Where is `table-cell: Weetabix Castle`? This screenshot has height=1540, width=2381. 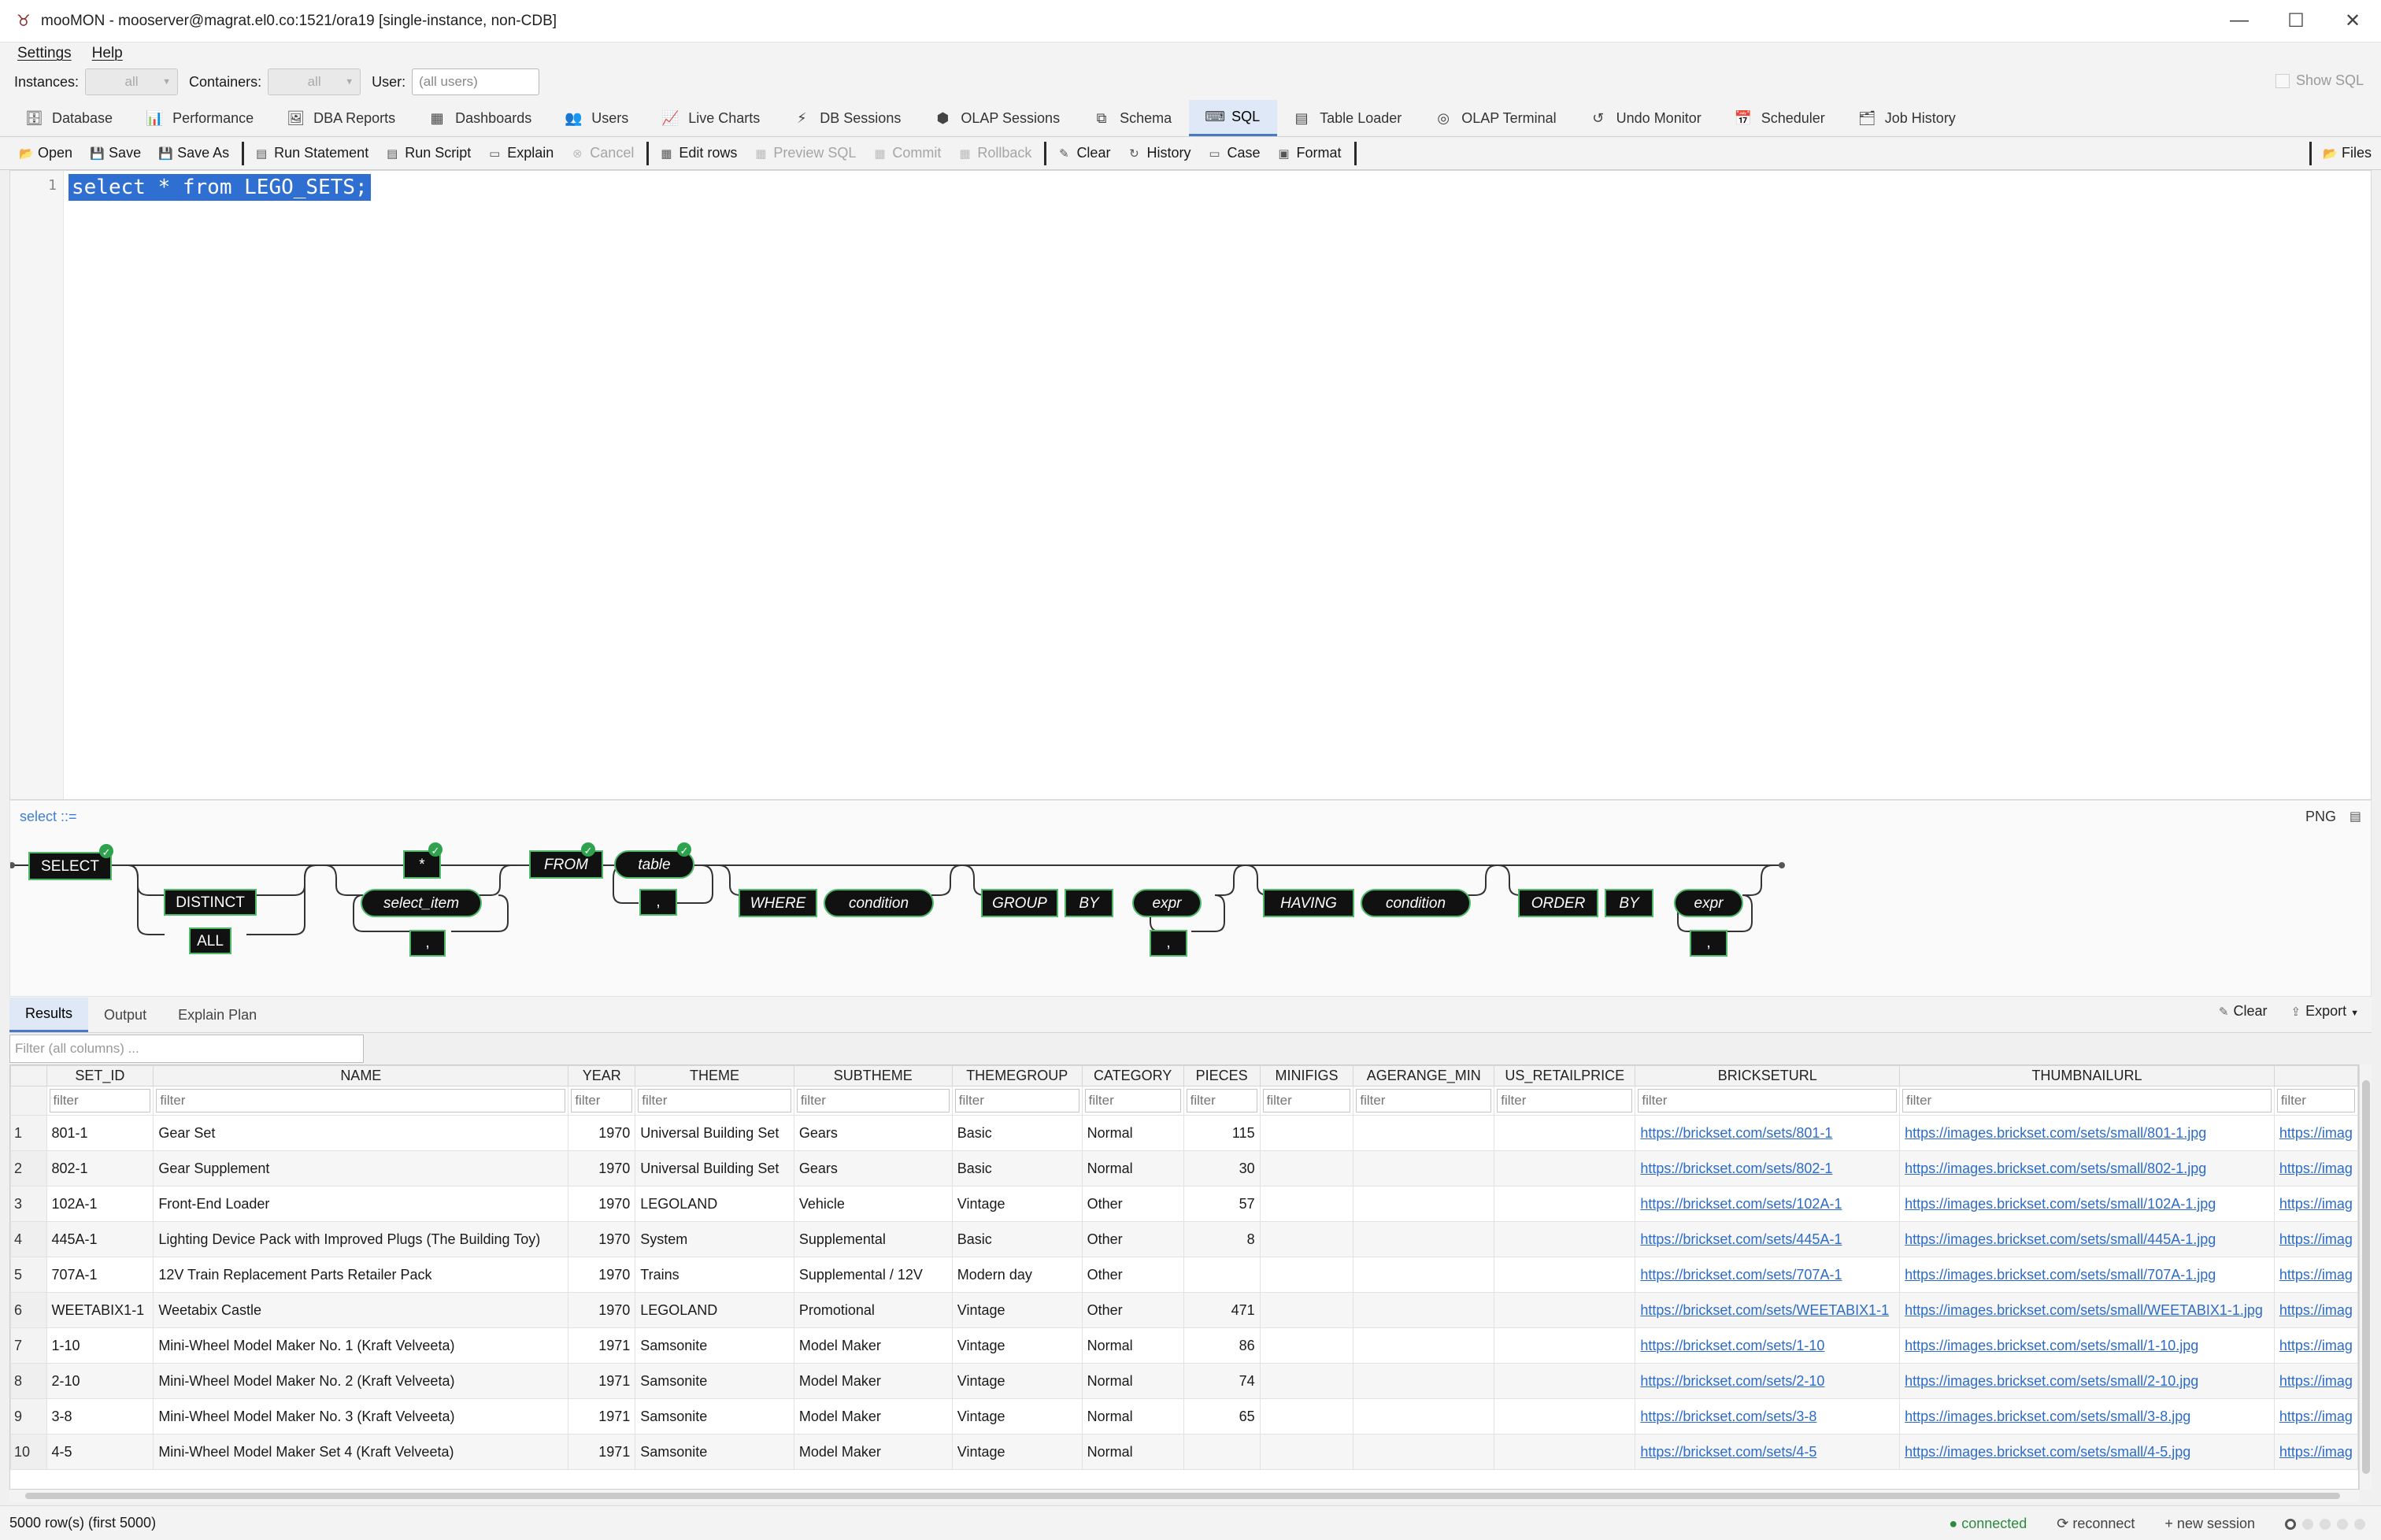 table-cell: Weetabix Castle is located at coordinates (361, 1310).